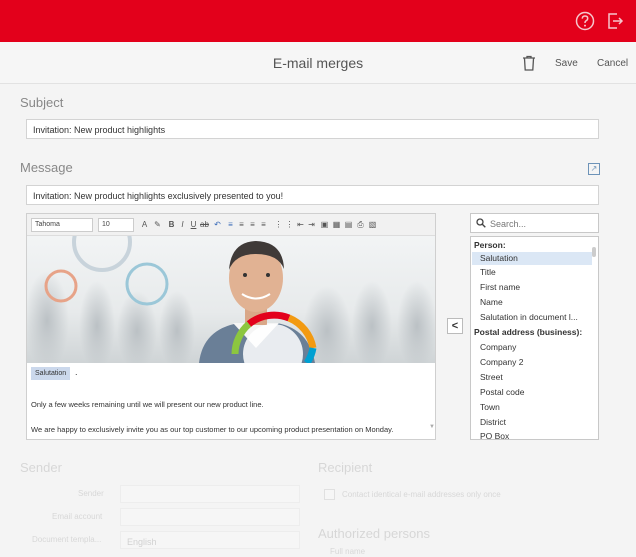 Image resolution: width=636 pixels, height=557 pixels. I want to click on top-bar, so click(318, 21).